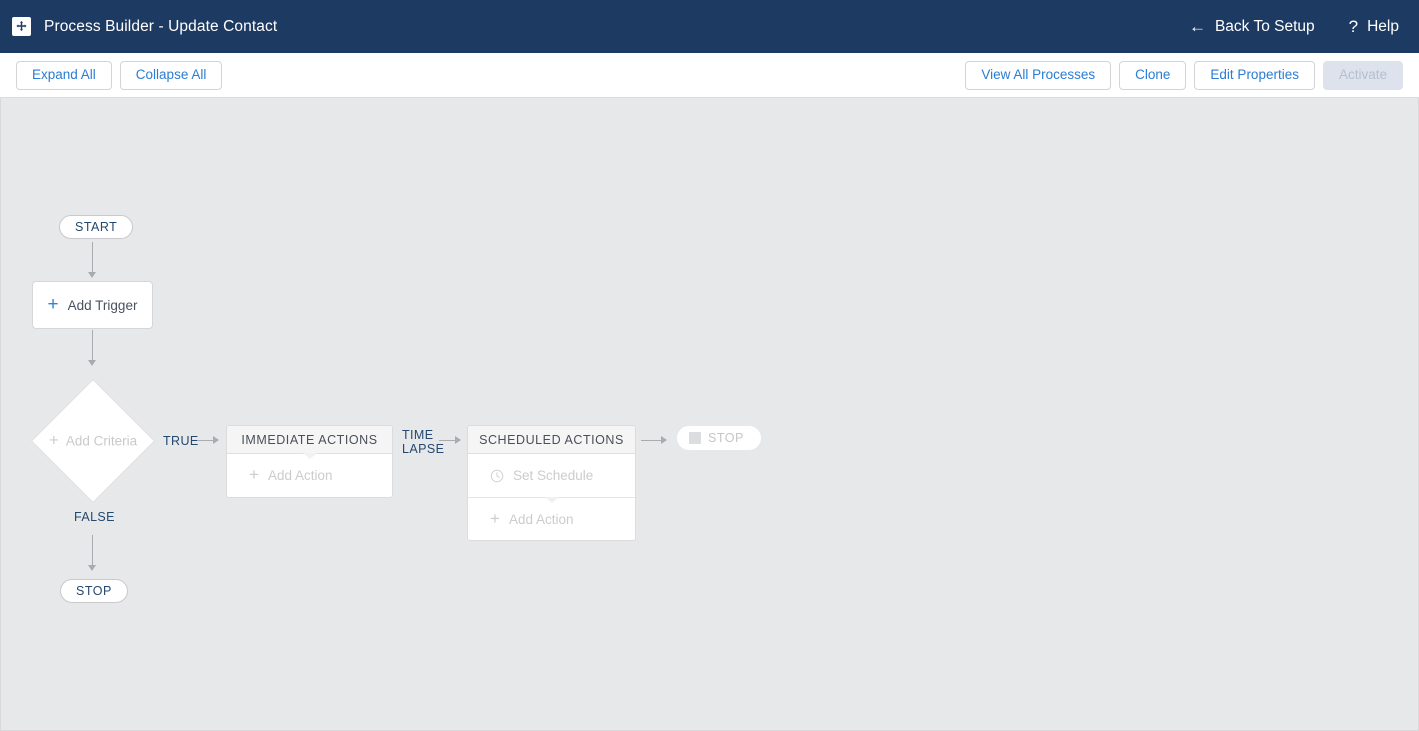  What do you see at coordinates (726, 438) in the screenshot?
I see `end-stop-label: STOP` at bounding box center [726, 438].